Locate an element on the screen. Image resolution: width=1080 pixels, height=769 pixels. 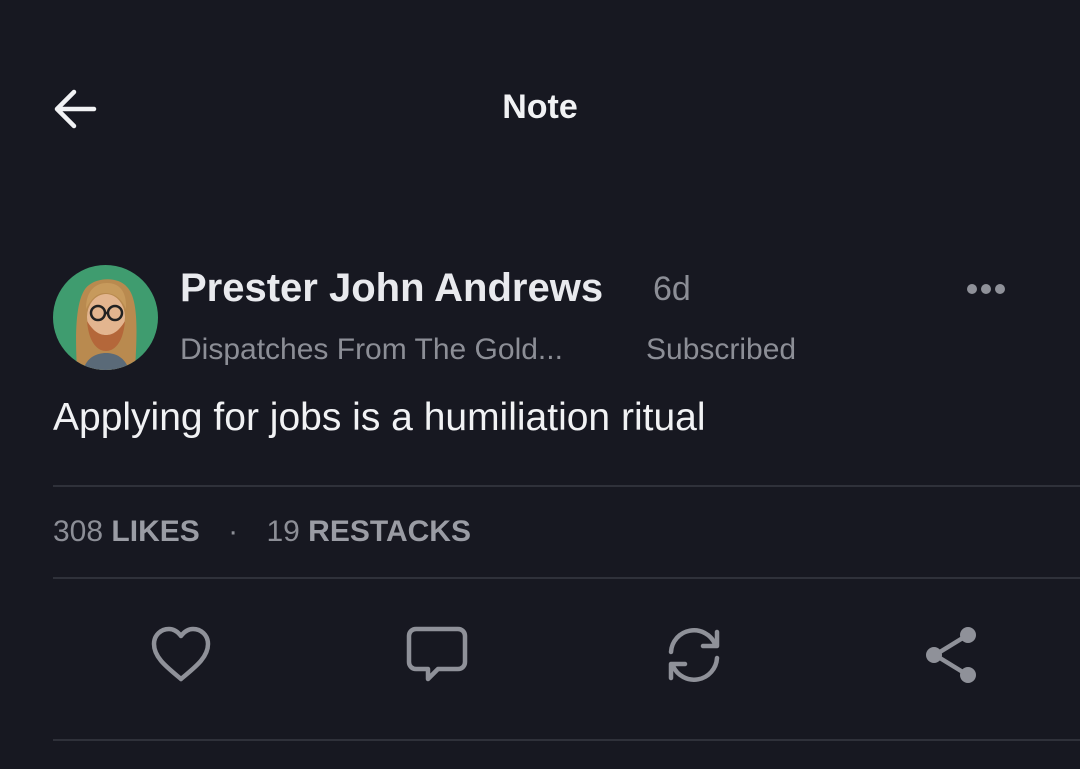
more-button is located at coordinates (986, 289).